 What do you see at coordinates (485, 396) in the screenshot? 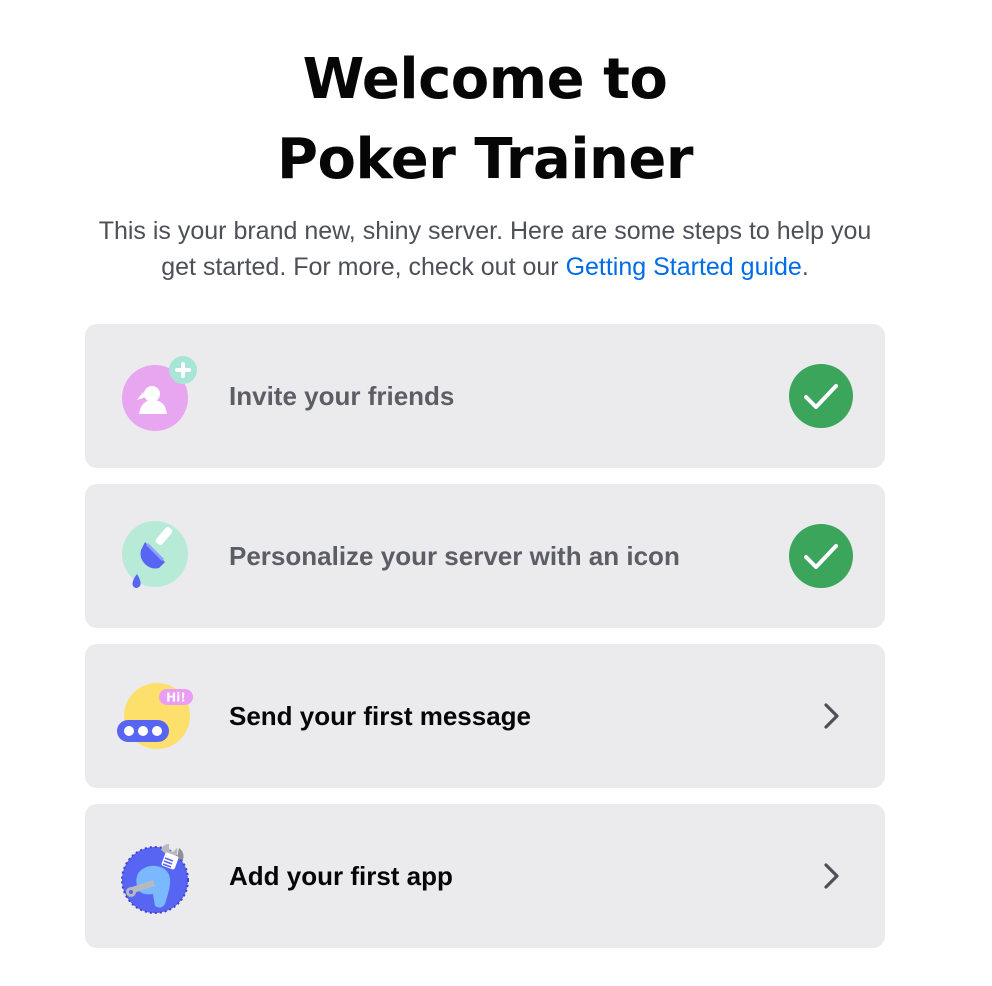
I see `step-invite-friends: Invite your friends` at bounding box center [485, 396].